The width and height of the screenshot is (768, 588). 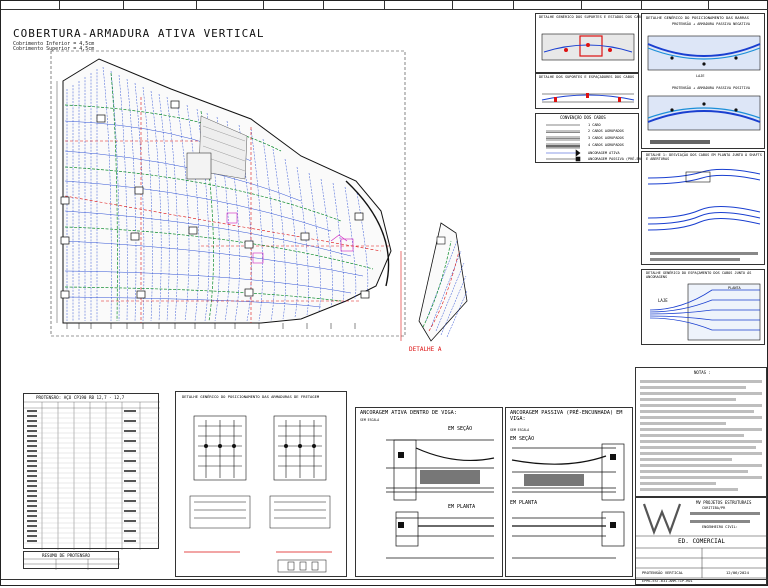 I want to click on notes-panel: NOTAS :, so click(x=701, y=432).